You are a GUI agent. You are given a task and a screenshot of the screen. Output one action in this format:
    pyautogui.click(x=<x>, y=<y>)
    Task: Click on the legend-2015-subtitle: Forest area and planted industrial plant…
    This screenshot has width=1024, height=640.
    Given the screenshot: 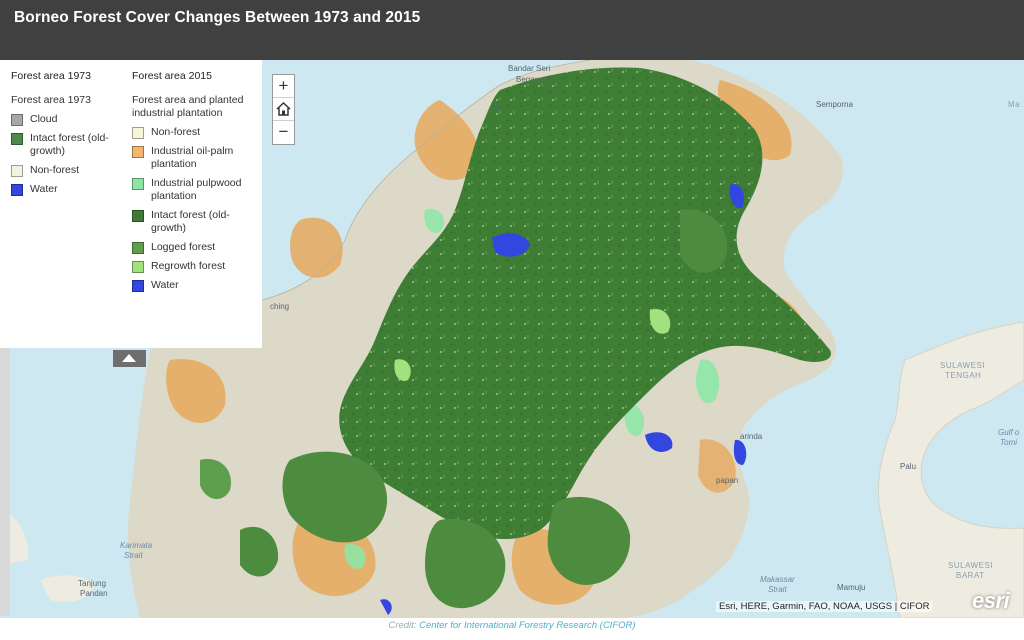 What is the action you would take?
    pyautogui.click(x=188, y=106)
    